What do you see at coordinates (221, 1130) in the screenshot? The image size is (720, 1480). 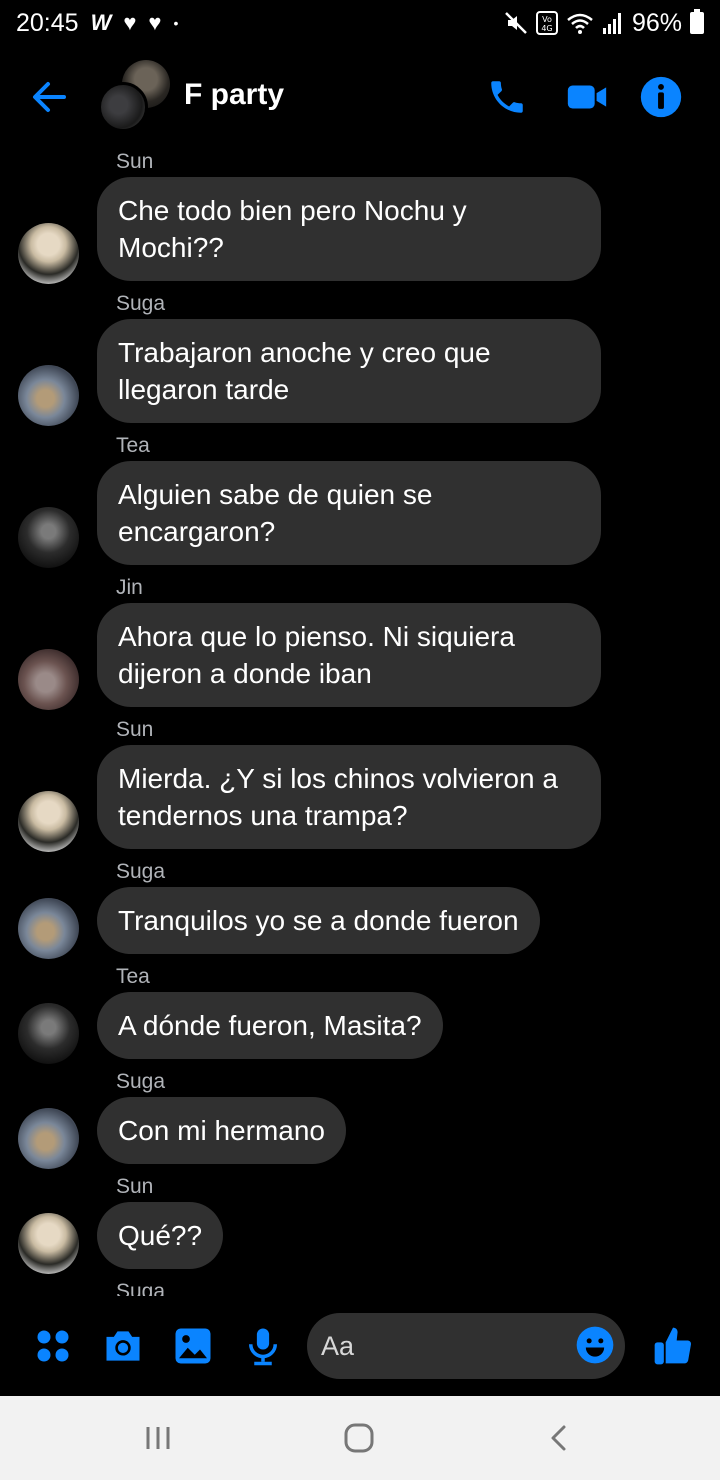 I see `message-bubble: Con mi hermano` at bounding box center [221, 1130].